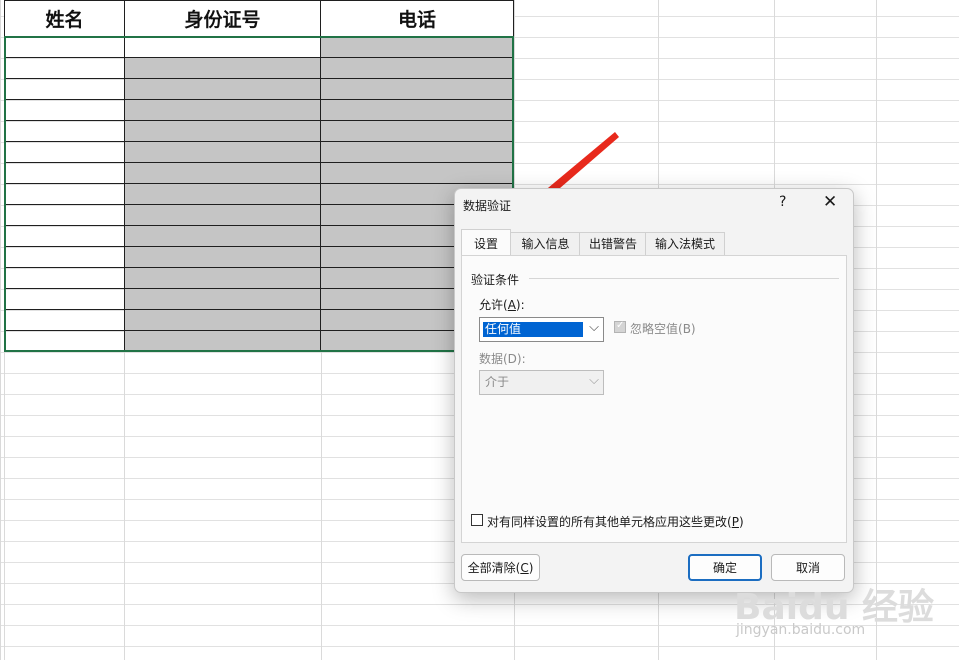 This screenshot has height=660, width=959. What do you see at coordinates (613, 244) in the screenshot?
I see `tab-error-alert: 出错警告` at bounding box center [613, 244].